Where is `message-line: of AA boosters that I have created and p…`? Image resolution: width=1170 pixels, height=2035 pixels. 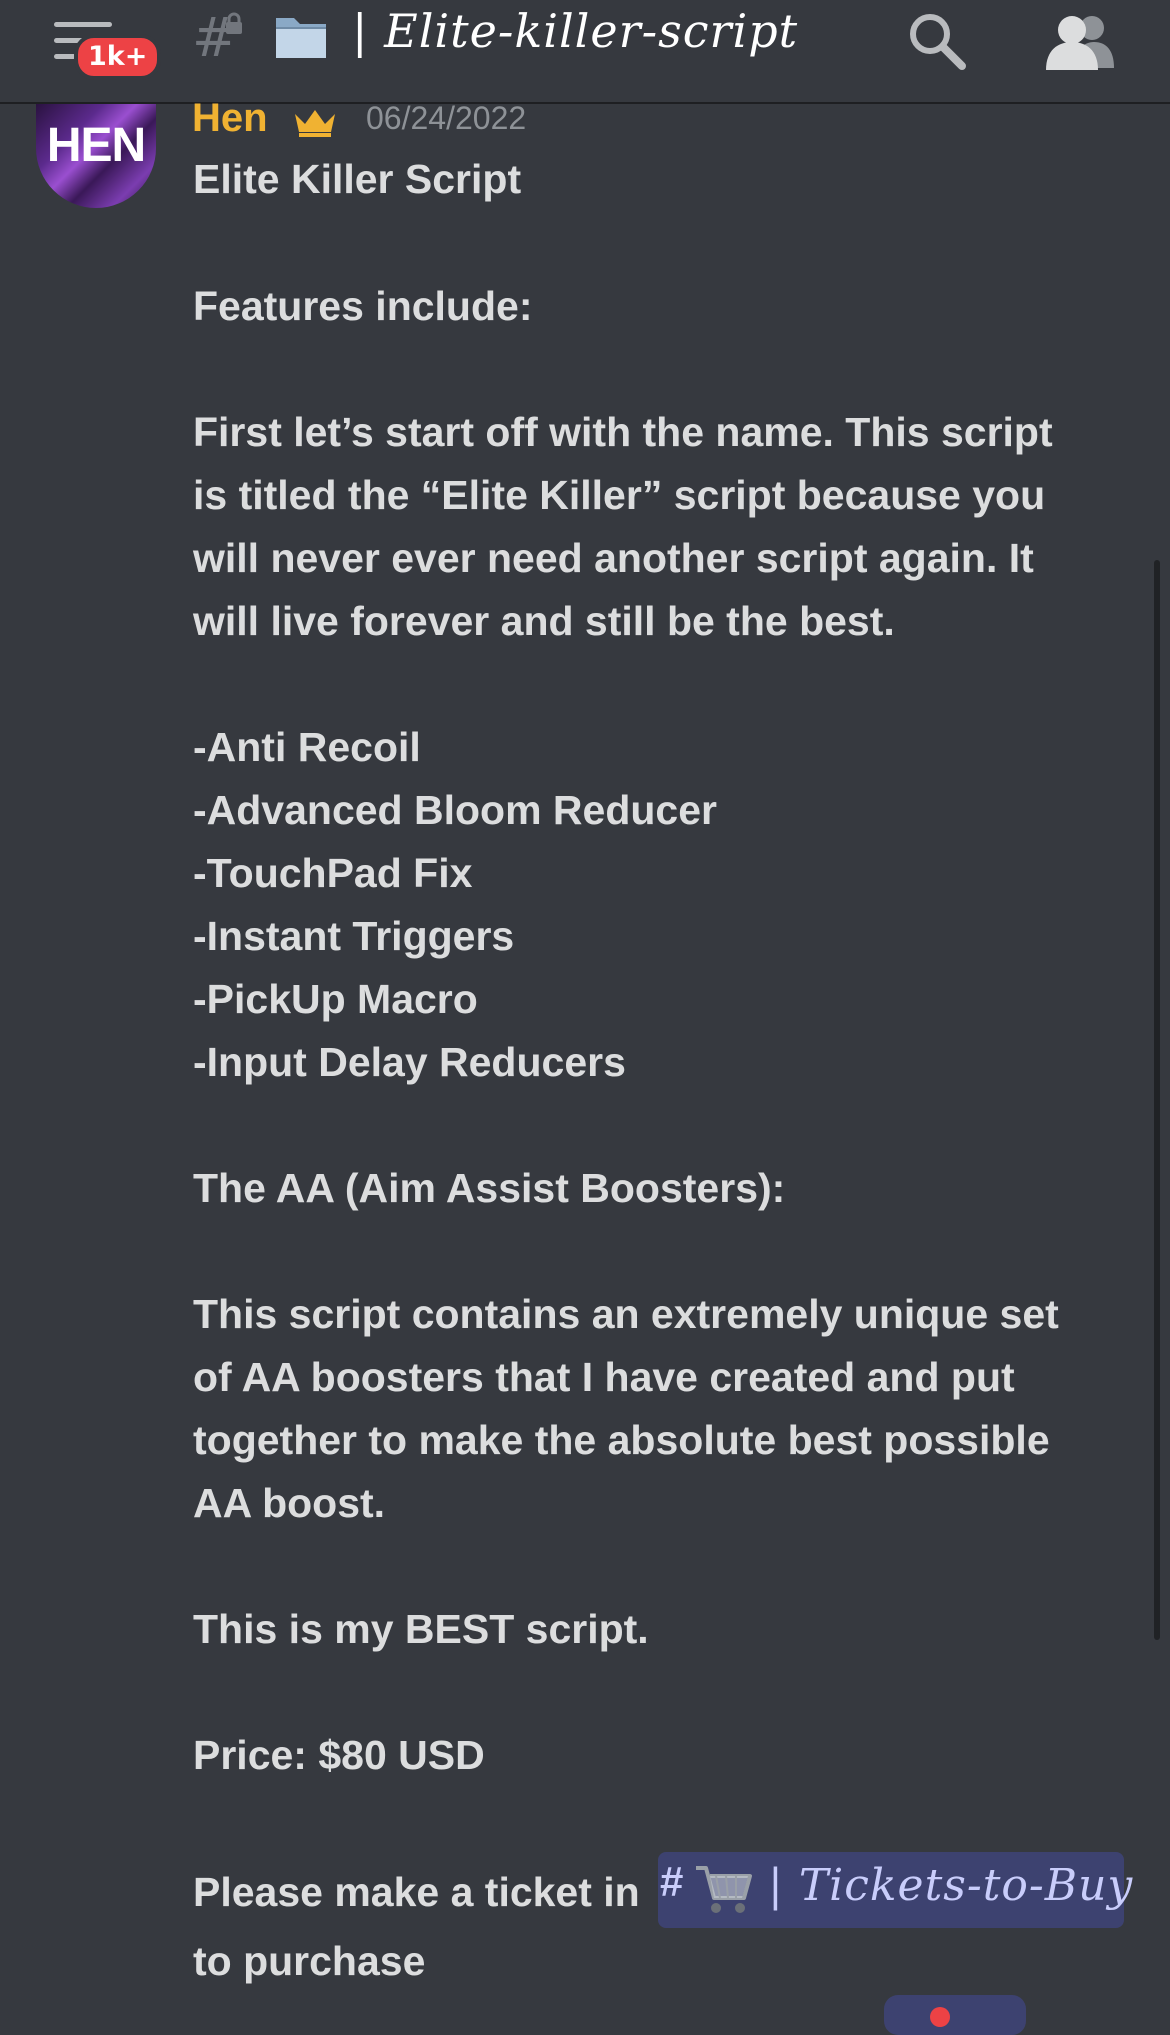
message-line: of AA boosters that I have created and p… is located at coordinates (604, 1377).